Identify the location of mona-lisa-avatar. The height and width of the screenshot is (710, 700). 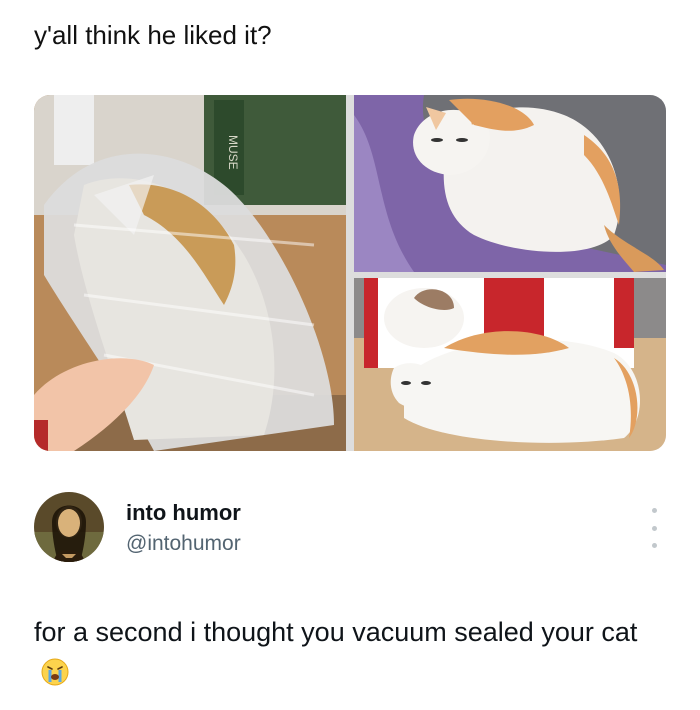
(69, 527).